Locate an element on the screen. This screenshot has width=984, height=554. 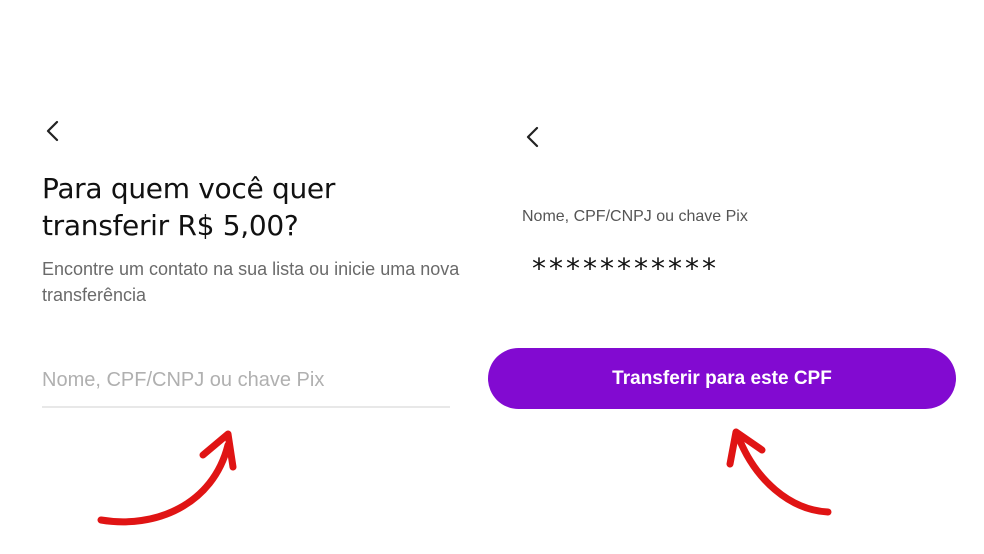
recipient-search-input is located at coordinates (246, 380).